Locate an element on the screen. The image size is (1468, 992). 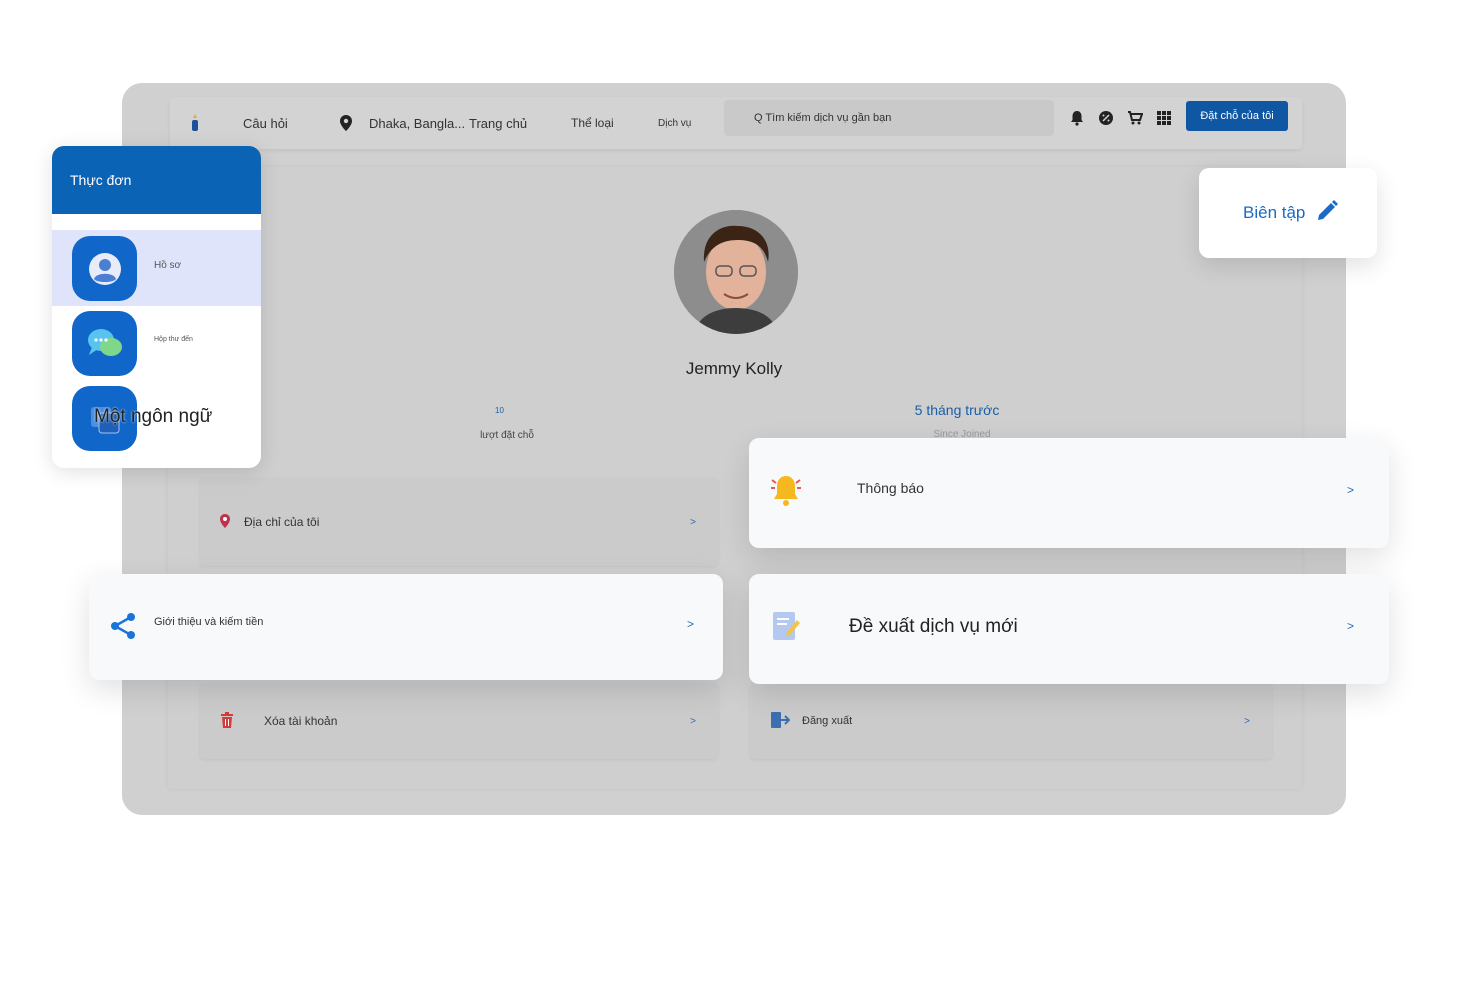
nav-services: Dịch vụ is located at coordinates (674, 123).